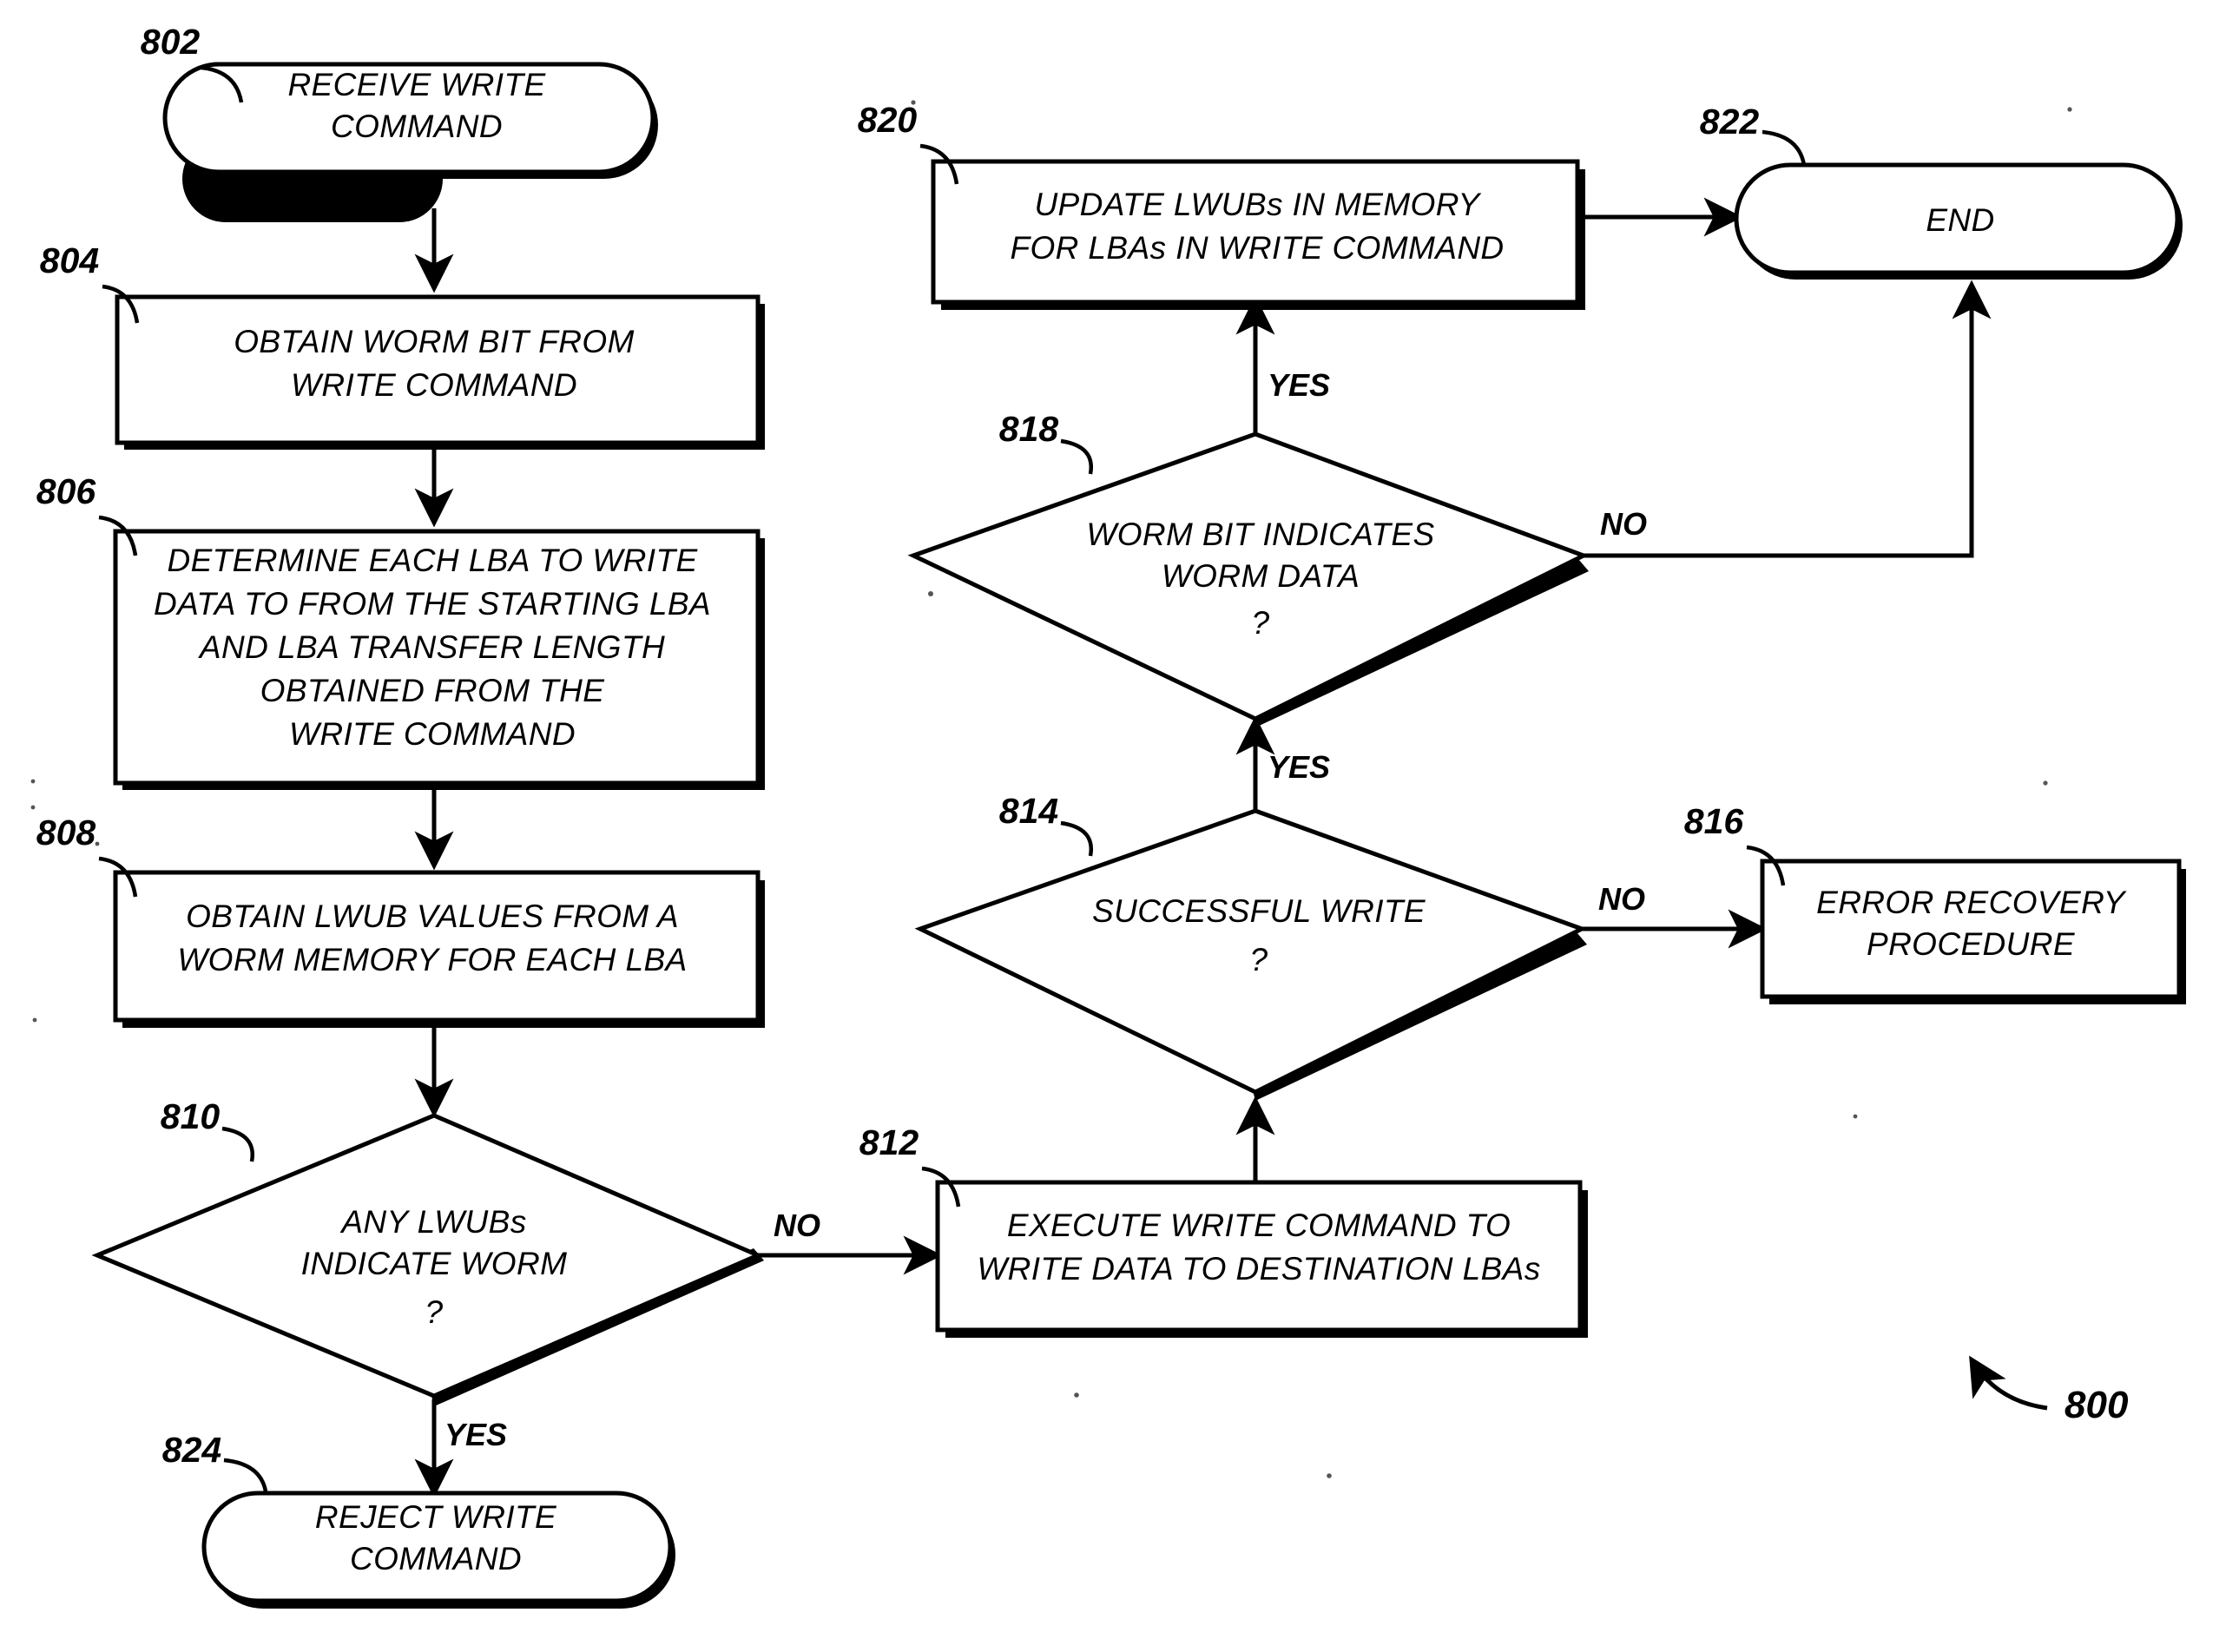 The width and height of the screenshot is (2239, 1652). Describe the element at coordinates (2096, 1405) in the screenshot. I see `figure-number-label: 800` at that location.